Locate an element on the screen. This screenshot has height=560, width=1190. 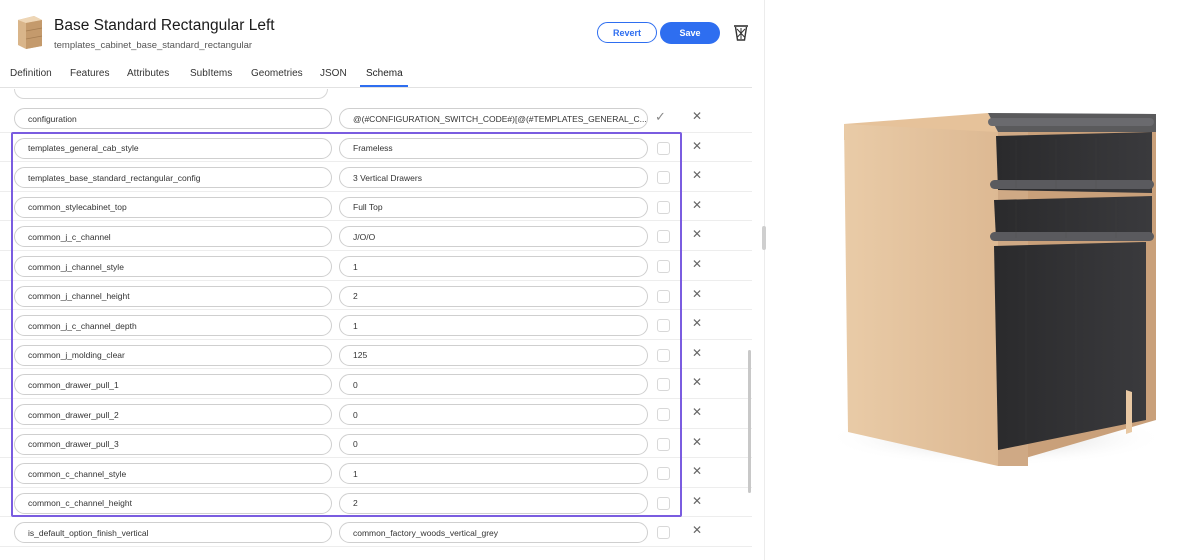
tab-features: Features is located at coordinates (89, 73).